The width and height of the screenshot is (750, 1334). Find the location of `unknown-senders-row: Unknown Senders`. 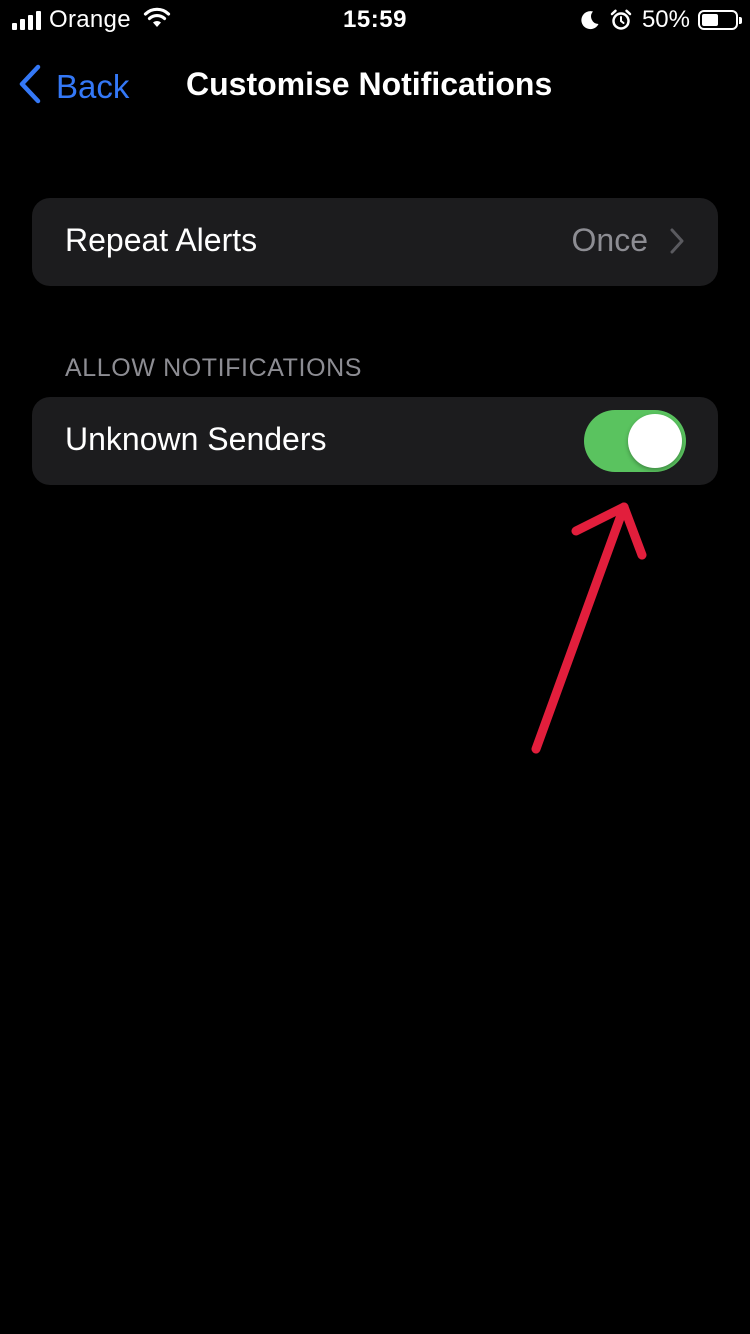

unknown-senders-row: Unknown Senders is located at coordinates (375, 441).